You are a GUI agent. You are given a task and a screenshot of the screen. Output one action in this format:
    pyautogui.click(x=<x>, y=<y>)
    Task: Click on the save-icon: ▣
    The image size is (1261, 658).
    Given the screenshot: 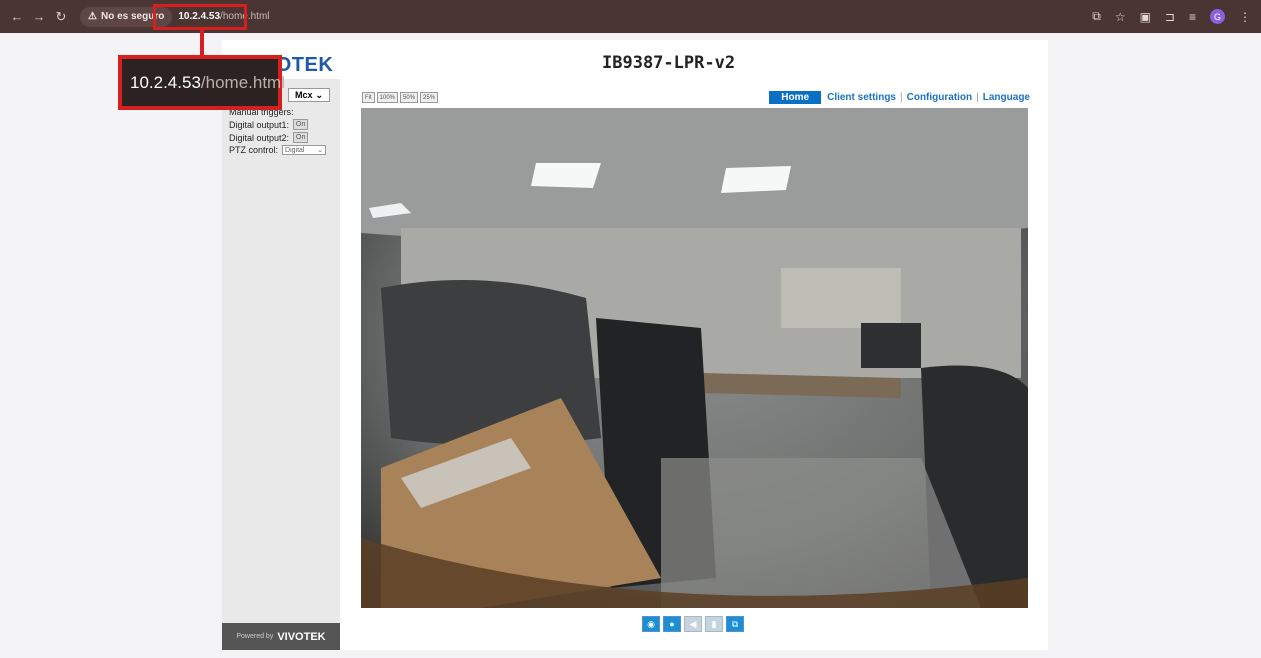 What is the action you would take?
    pyautogui.click(x=1145, y=17)
    